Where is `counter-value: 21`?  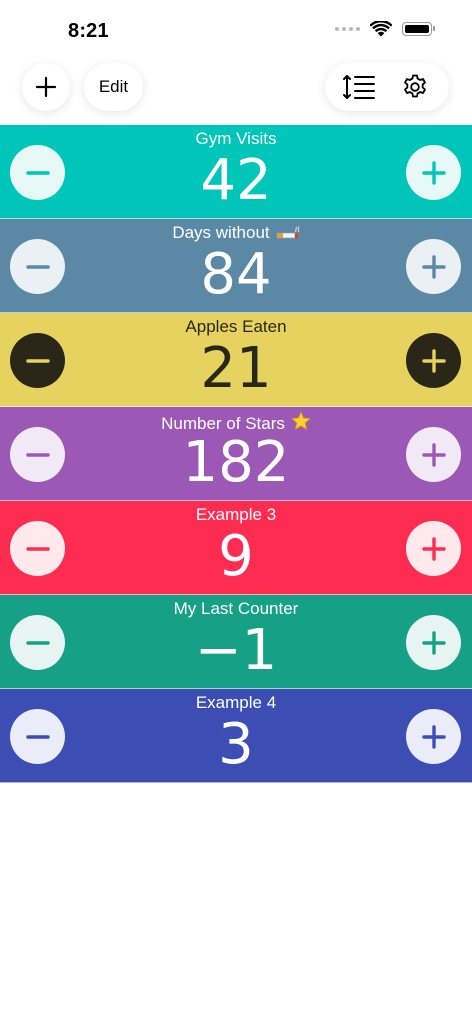 counter-value: 21 is located at coordinates (236, 368).